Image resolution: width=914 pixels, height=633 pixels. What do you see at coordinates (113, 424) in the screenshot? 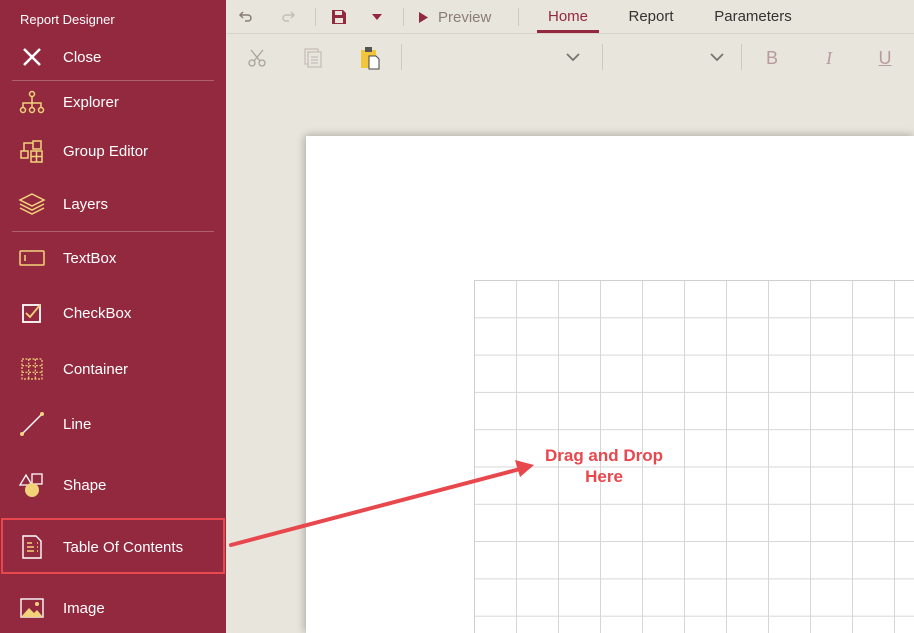
I see `sidebar-item-line: Line` at bounding box center [113, 424].